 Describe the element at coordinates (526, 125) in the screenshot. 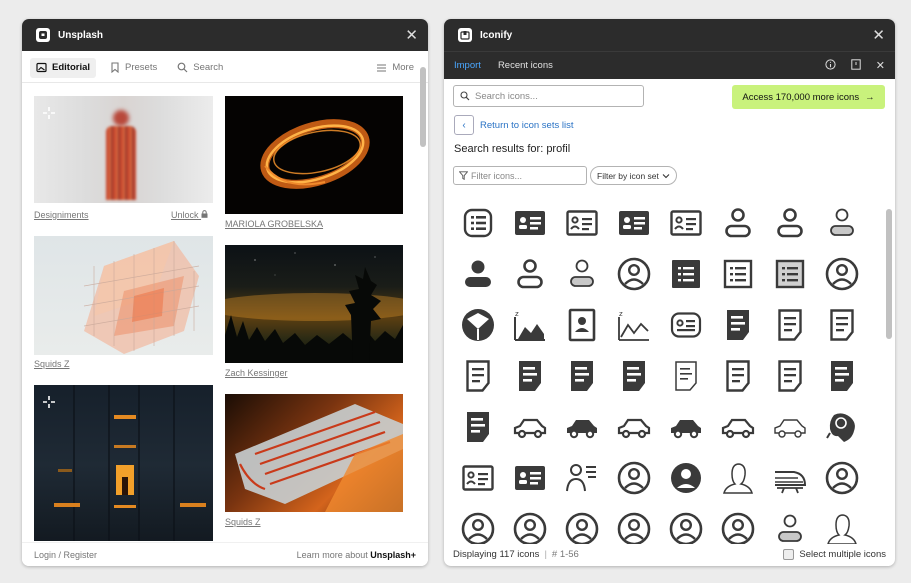

I see `return-label: Return to icon sets list` at that location.